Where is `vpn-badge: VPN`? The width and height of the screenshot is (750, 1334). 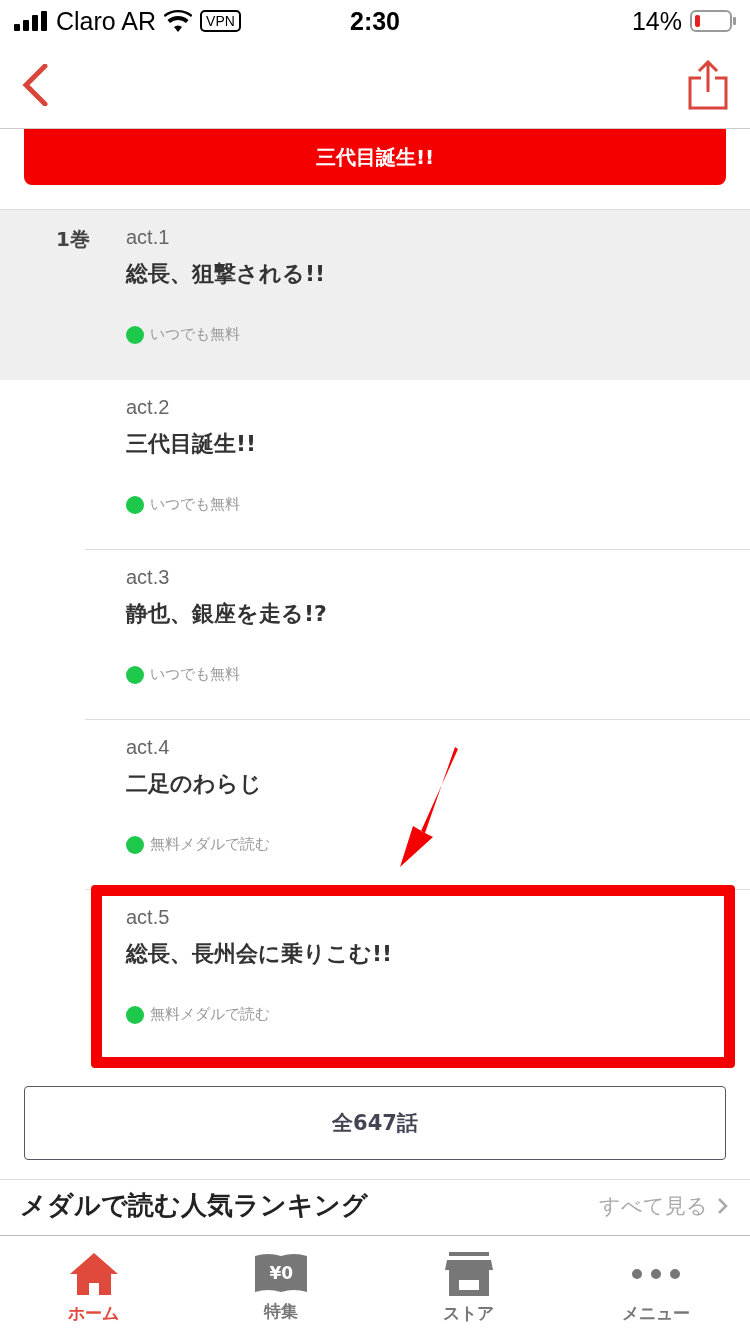
vpn-badge: VPN is located at coordinates (220, 21).